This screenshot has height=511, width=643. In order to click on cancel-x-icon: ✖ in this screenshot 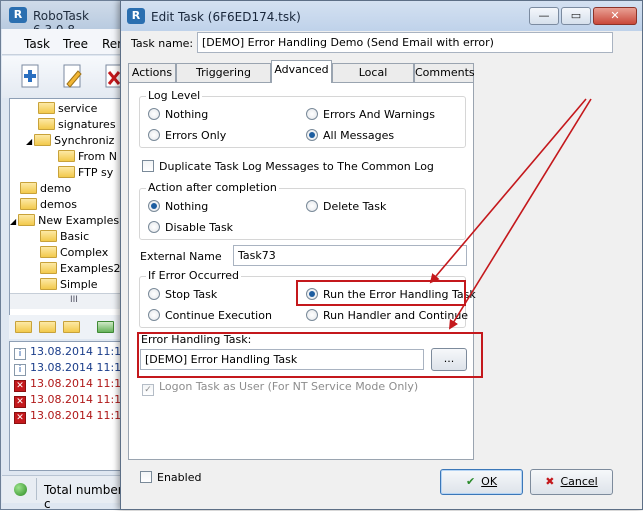, I will do `click(550, 481)`.